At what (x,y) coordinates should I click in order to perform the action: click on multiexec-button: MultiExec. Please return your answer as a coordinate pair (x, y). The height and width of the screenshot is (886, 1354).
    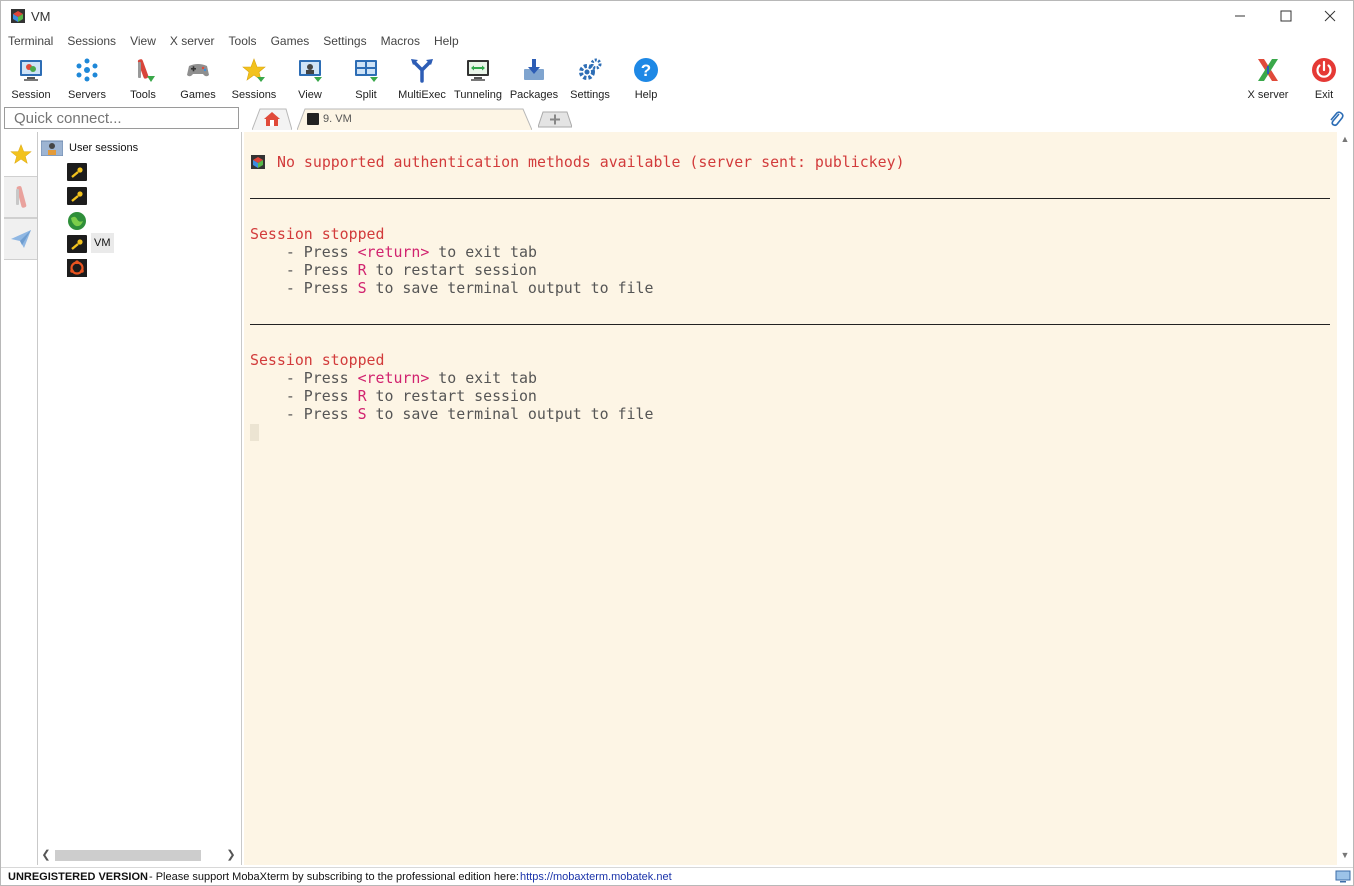
    Looking at the image, I should click on (422, 78).